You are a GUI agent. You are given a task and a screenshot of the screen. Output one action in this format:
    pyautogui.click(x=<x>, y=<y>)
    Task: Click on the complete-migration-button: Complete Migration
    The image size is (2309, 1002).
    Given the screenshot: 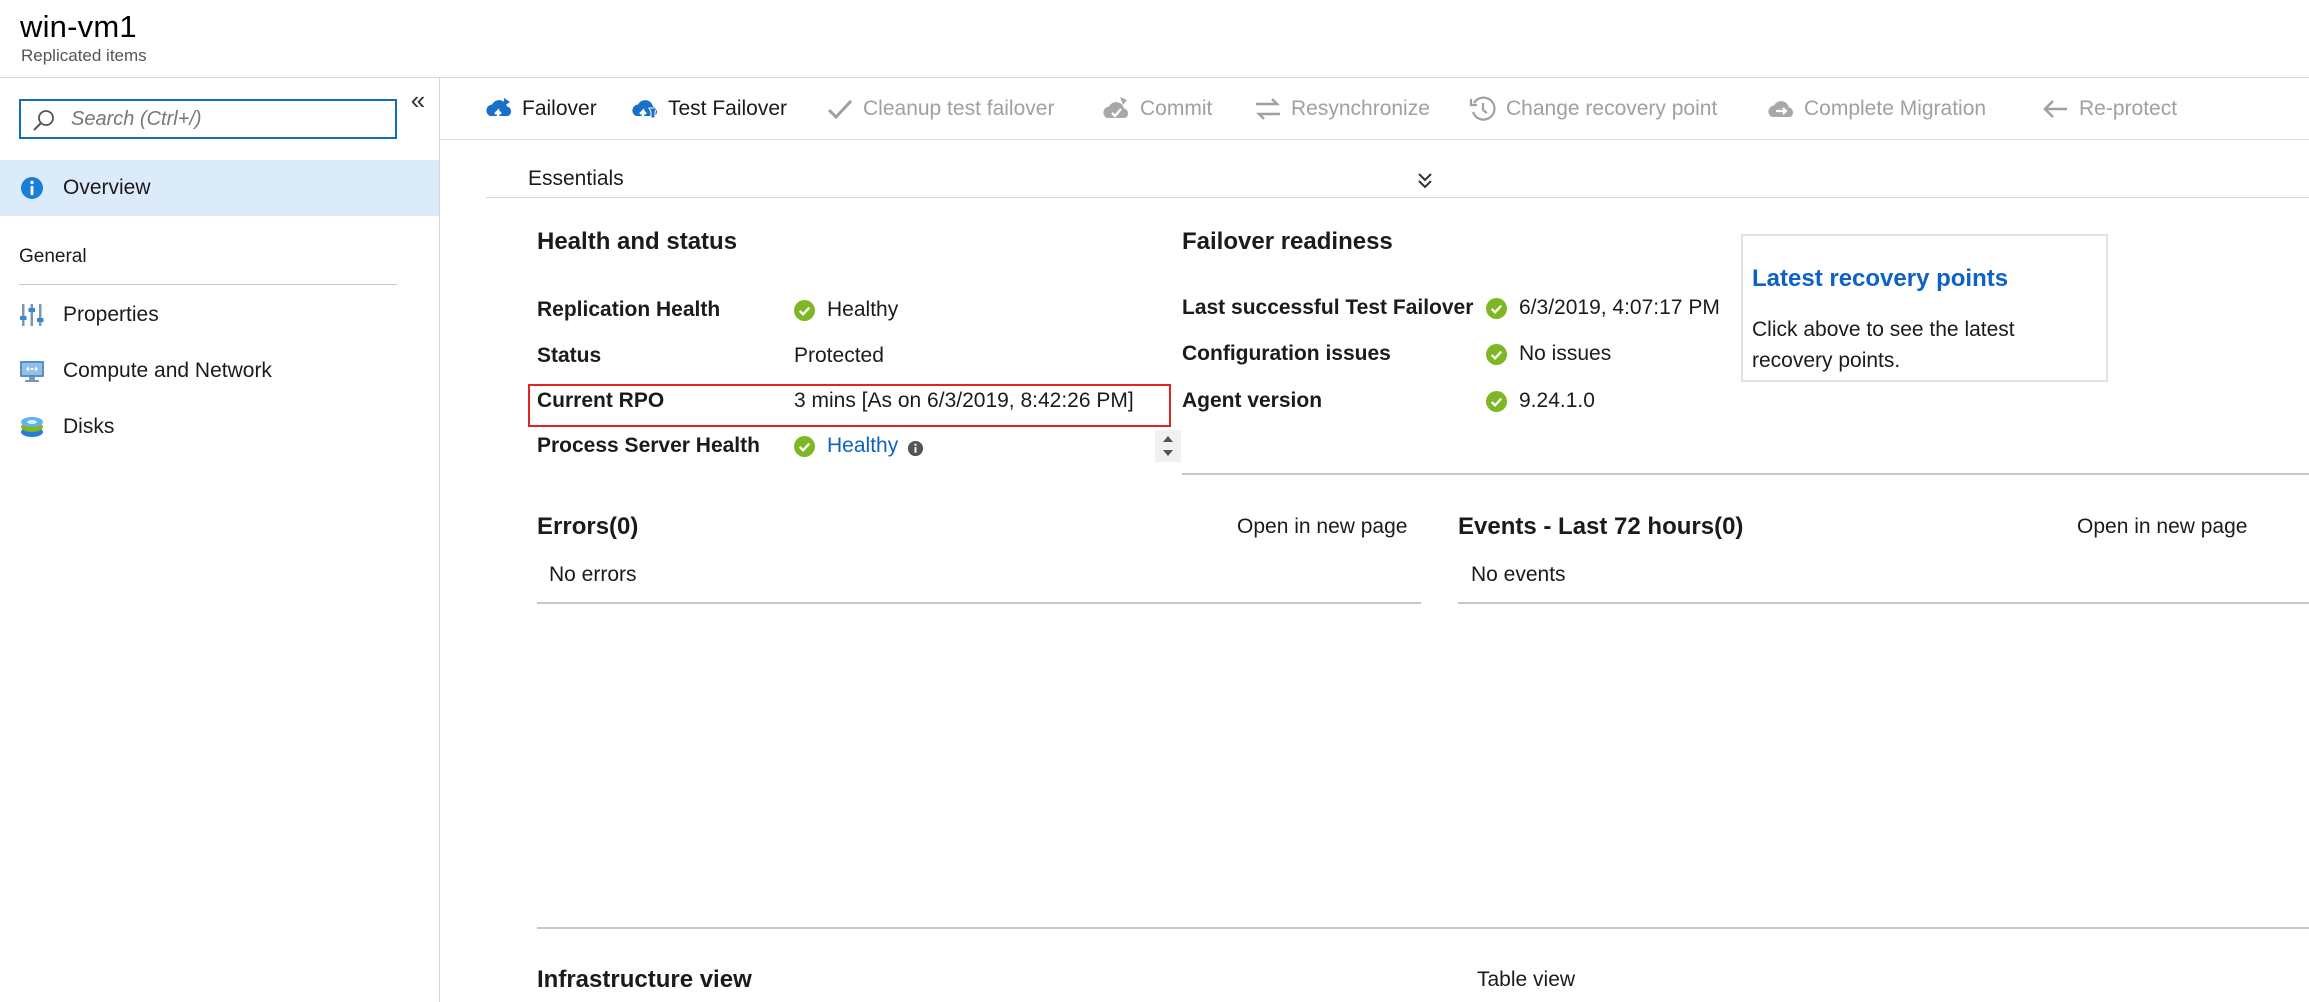 What is the action you would take?
    pyautogui.click(x=1876, y=109)
    